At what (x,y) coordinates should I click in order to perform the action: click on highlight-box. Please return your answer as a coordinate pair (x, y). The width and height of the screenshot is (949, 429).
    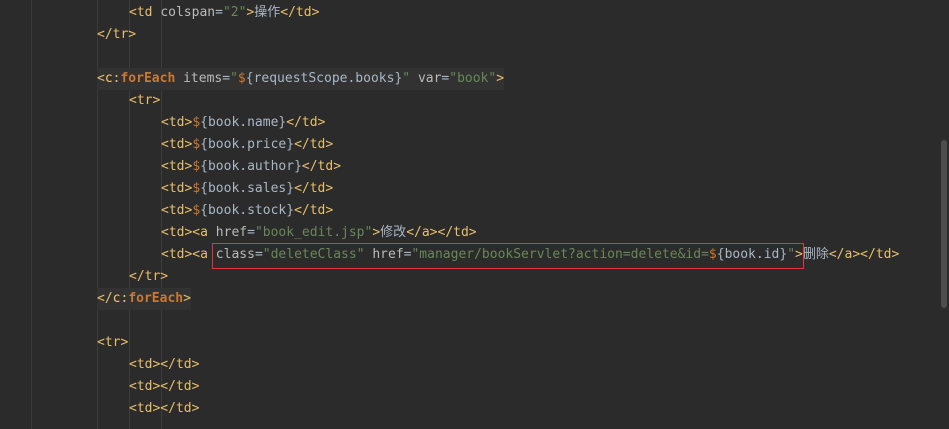
    Looking at the image, I should click on (508, 256).